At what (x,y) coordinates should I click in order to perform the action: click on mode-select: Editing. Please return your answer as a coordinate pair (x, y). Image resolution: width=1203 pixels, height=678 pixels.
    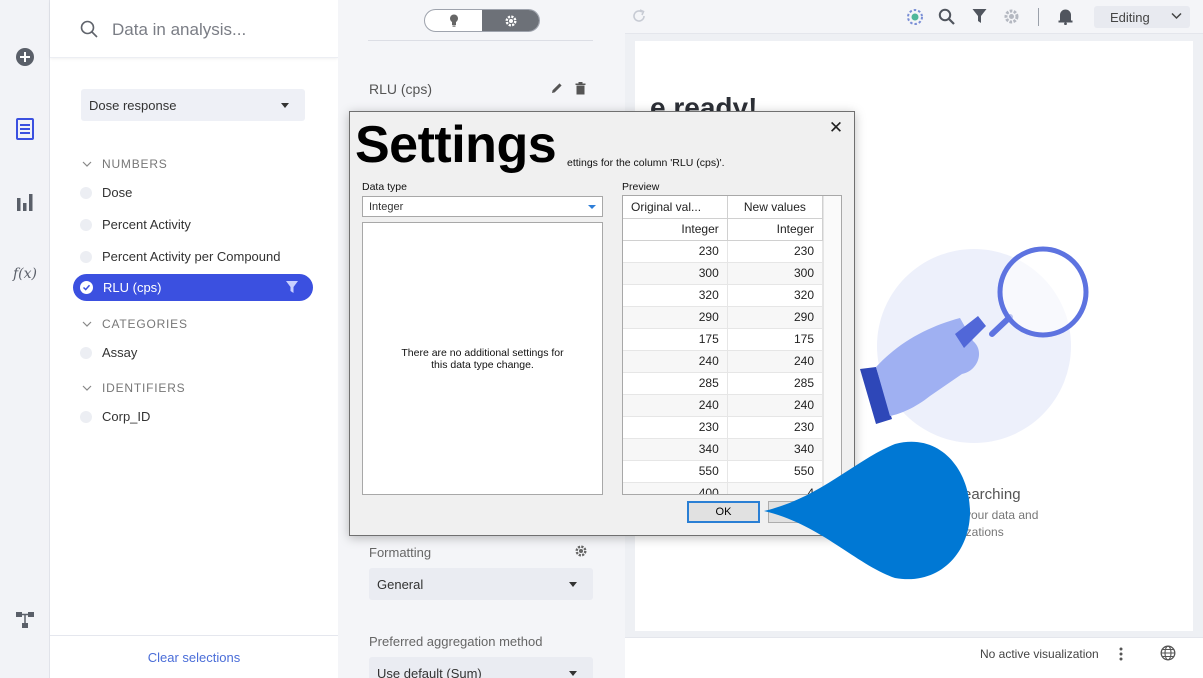
    Looking at the image, I should click on (1142, 17).